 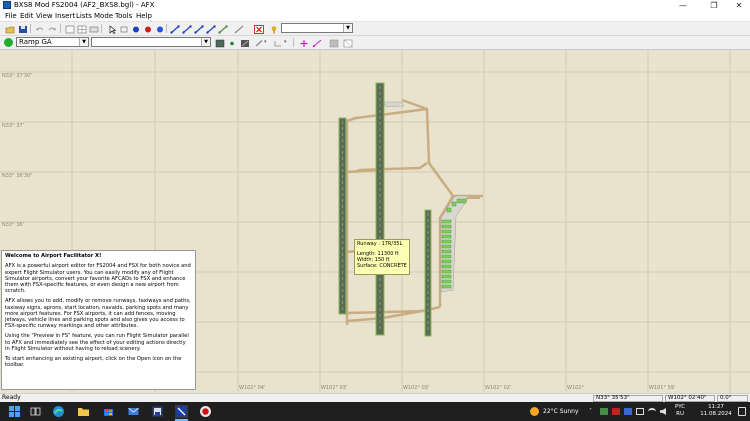 What do you see at coordinates (690, 398) in the screenshot?
I see `status-longitude: W102° 02'40"` at bounding box center [690, 398].